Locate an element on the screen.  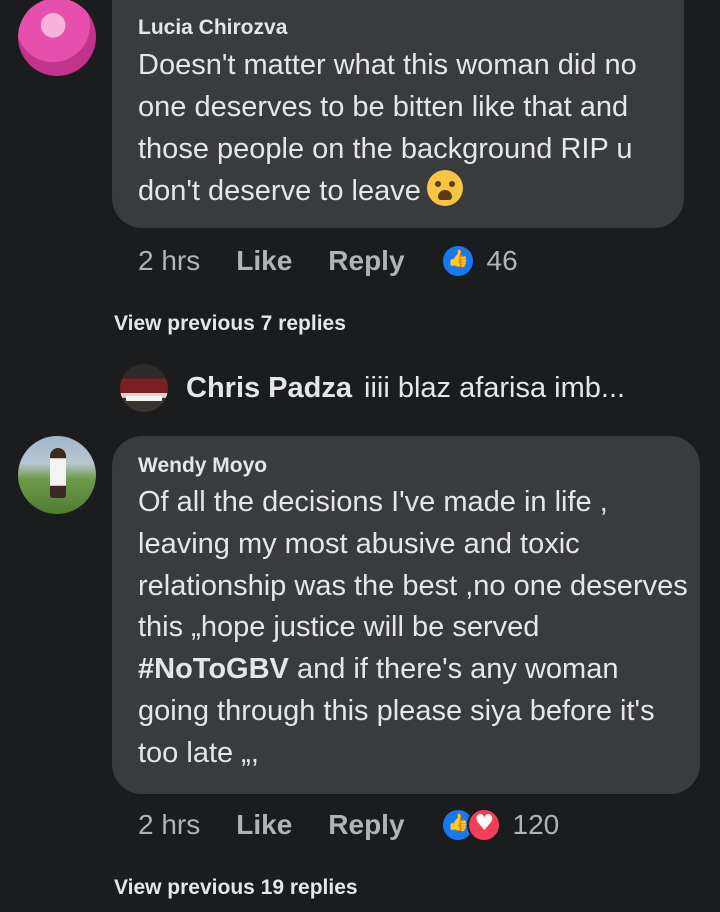
reaction-summary: 46 is located at coordinates (479, 261).